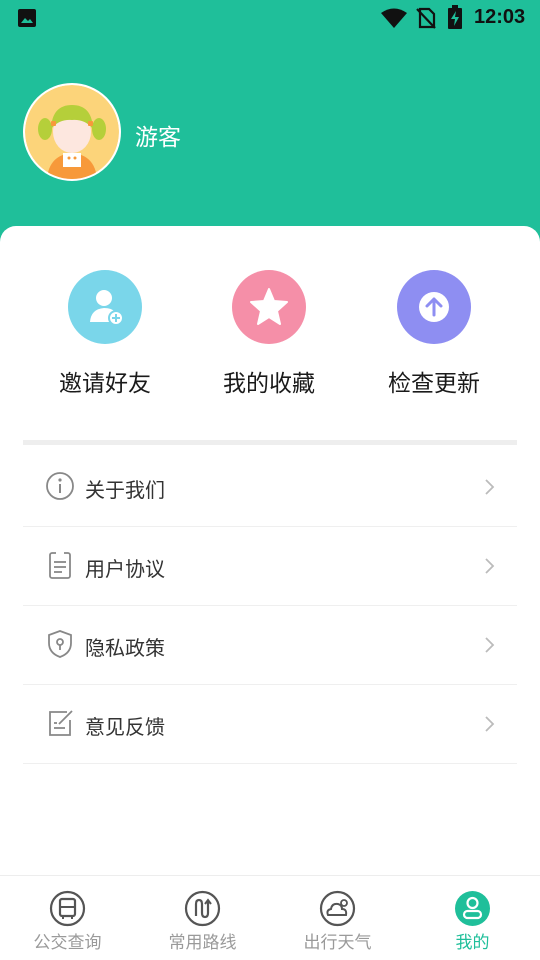 The width and height of the screenshot is (540, 960). I want to click on username: 游客, so click(158, 138).